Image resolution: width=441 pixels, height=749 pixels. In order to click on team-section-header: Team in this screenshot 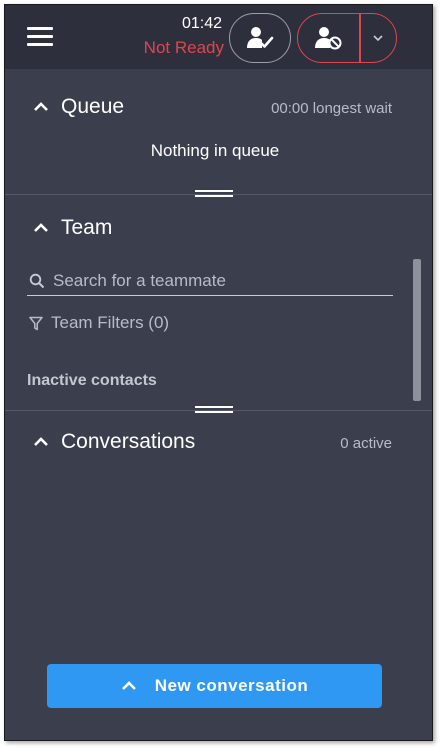, I will do `click(218, 230)`.